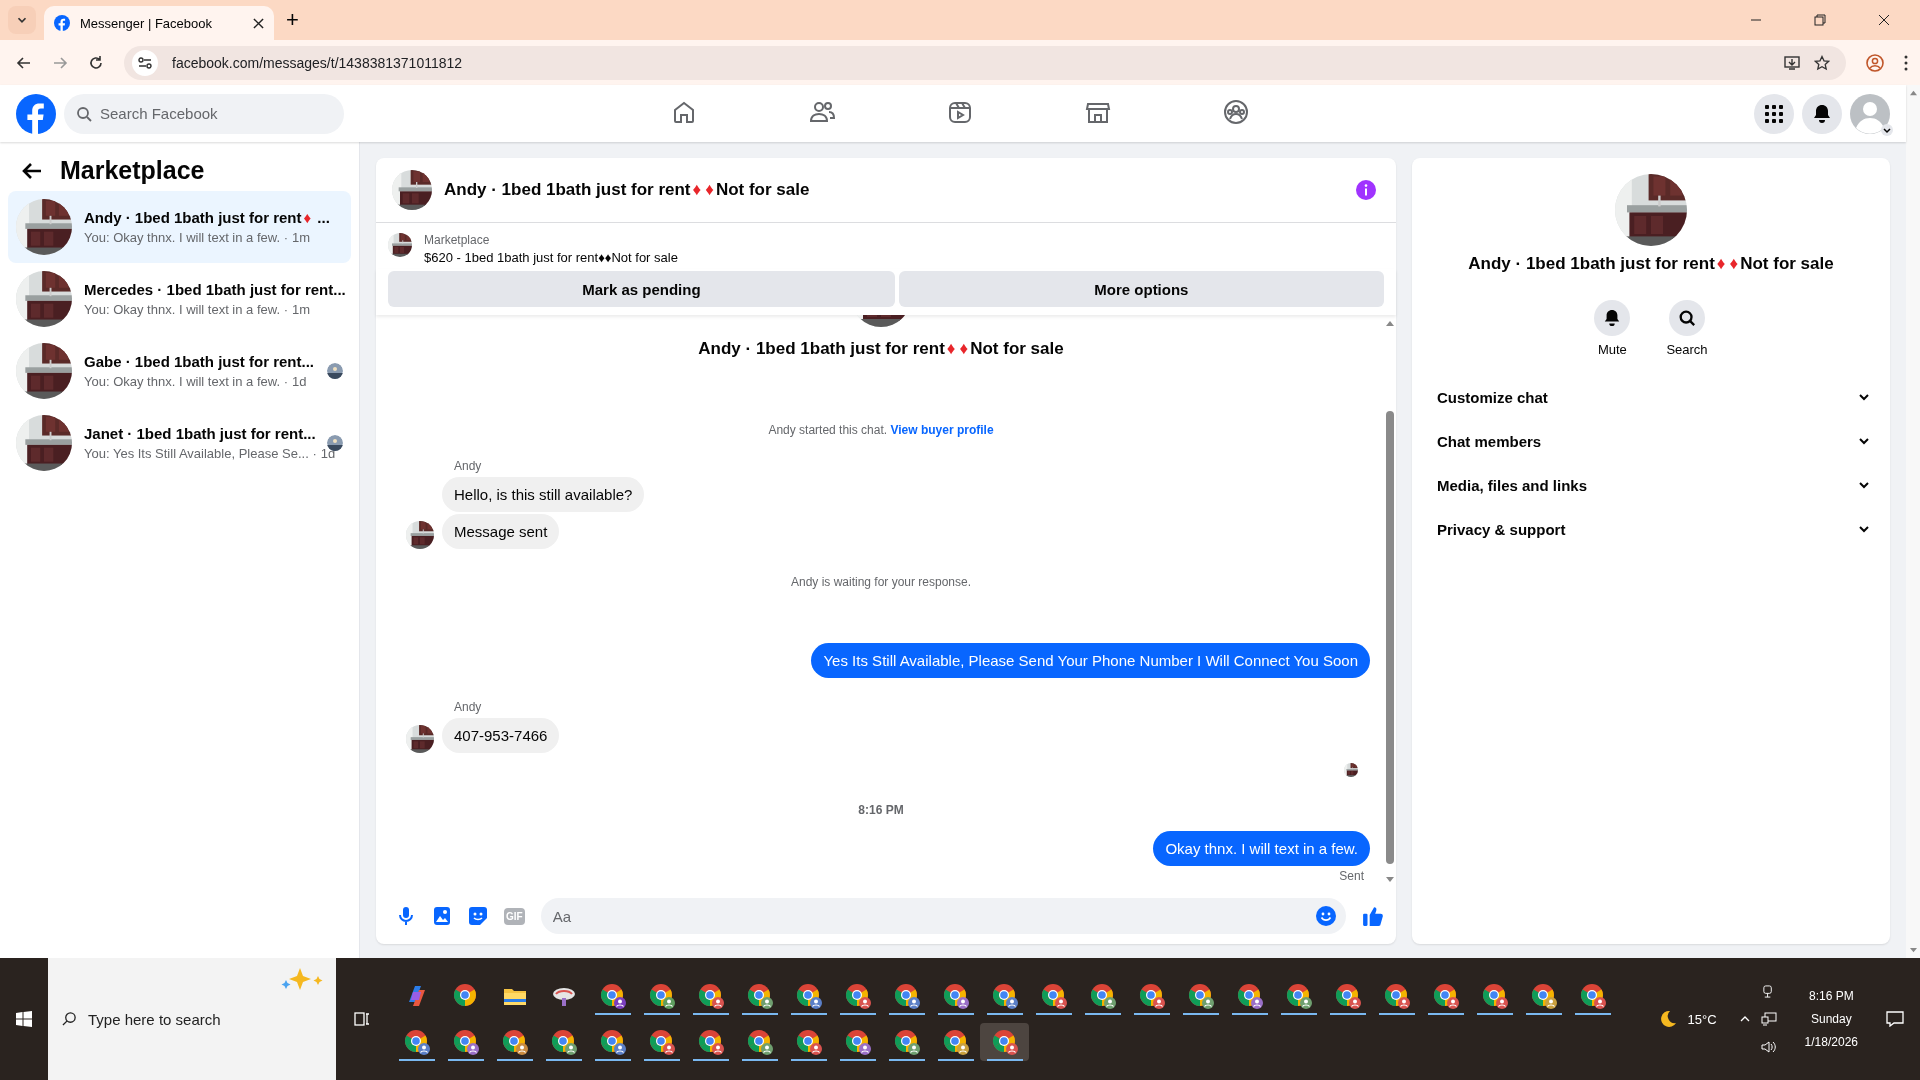  Describe the element at coordinates (60, 62) in the screenshot. I see `forward-icon` at that location.